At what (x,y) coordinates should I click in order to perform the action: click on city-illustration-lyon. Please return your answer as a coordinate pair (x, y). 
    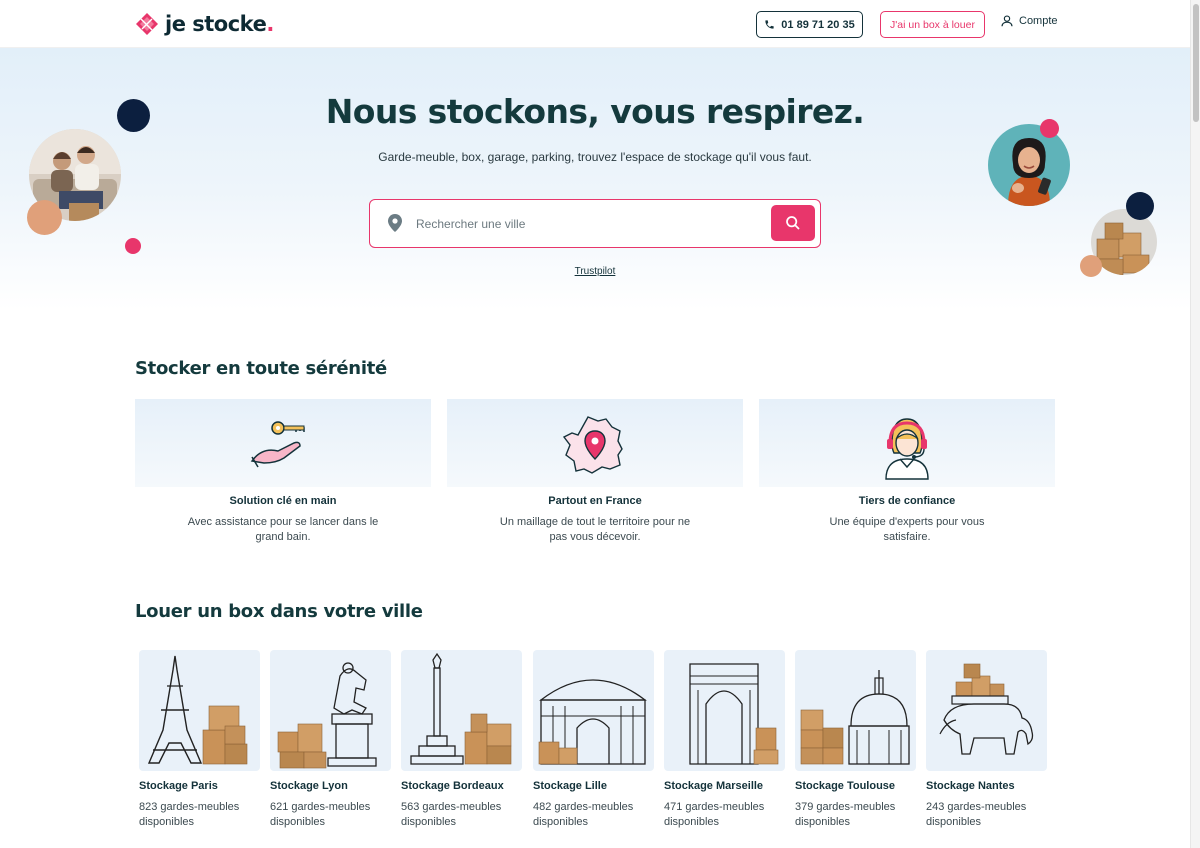
    Looking at the image, I should click on (330, 710).